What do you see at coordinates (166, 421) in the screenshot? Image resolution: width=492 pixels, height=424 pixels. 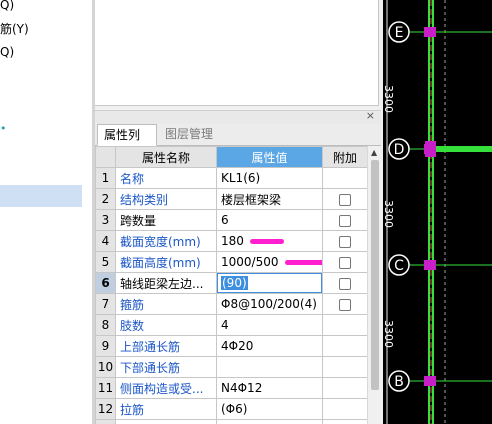 I see `property-name: 定额类别` at bounding box center [166, 421].